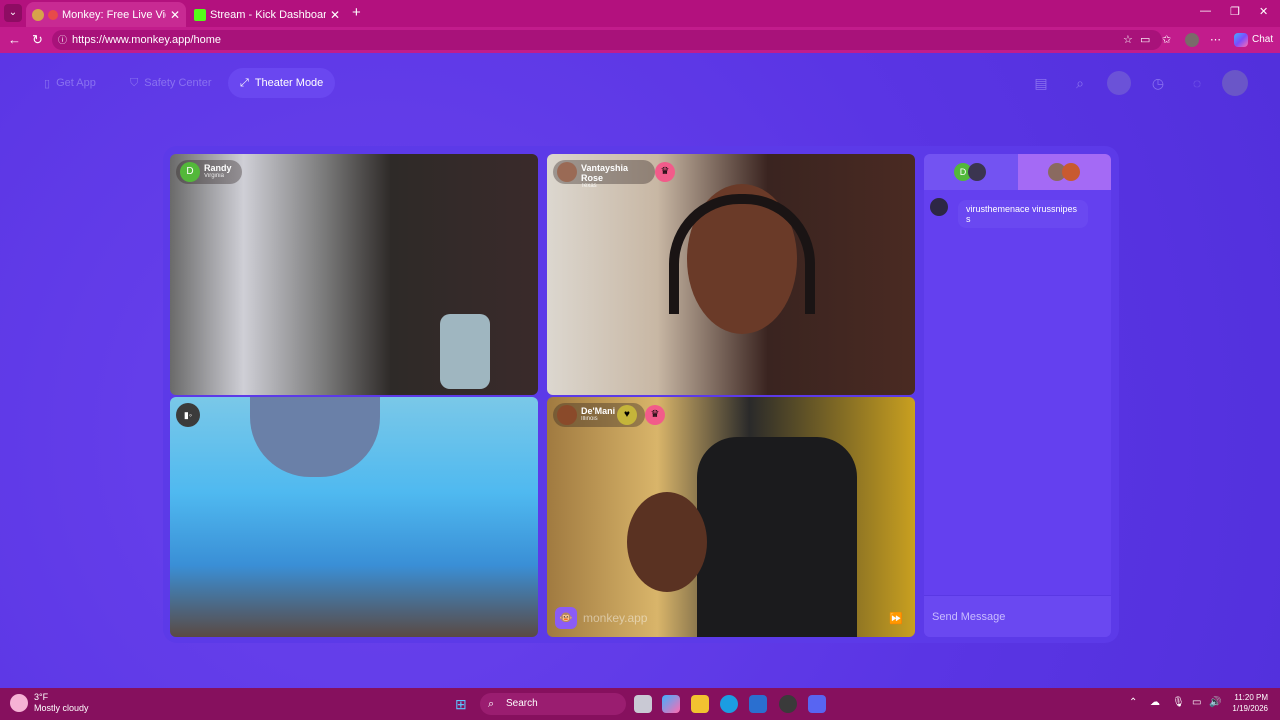  I want to click on user-tag: Vantayshia Rose Texas, so click(604, 174).